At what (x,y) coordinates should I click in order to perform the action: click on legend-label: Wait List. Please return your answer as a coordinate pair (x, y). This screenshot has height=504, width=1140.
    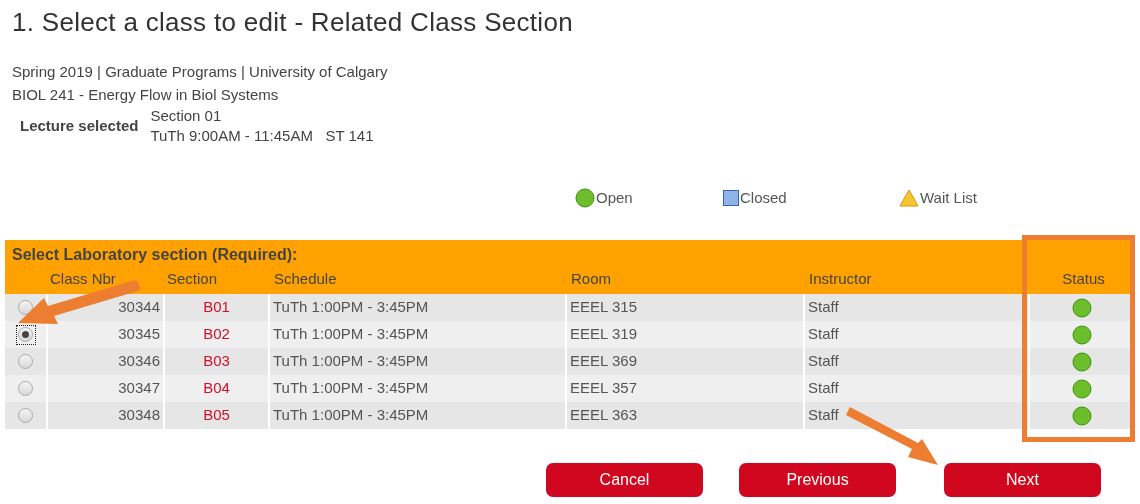
    Looking at the image, I should click on (948, 197).